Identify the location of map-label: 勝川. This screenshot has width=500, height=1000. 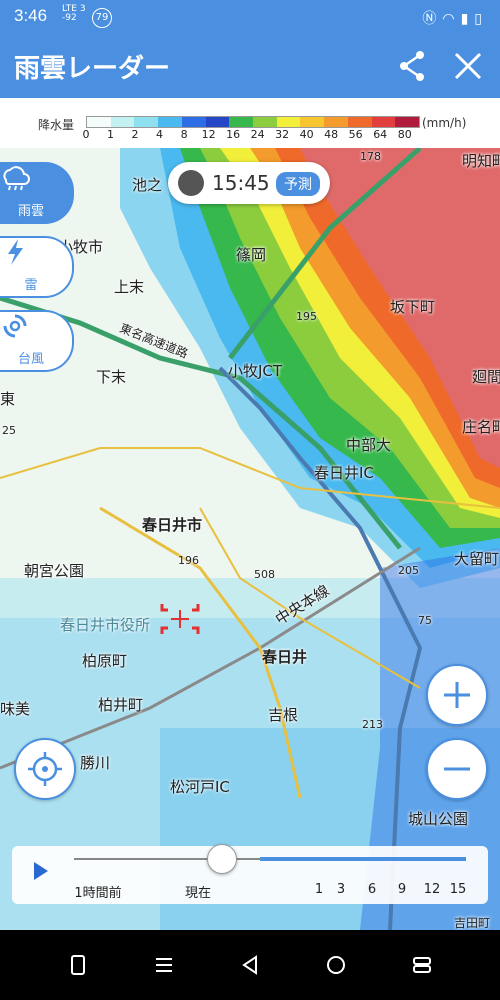
(95, 763).